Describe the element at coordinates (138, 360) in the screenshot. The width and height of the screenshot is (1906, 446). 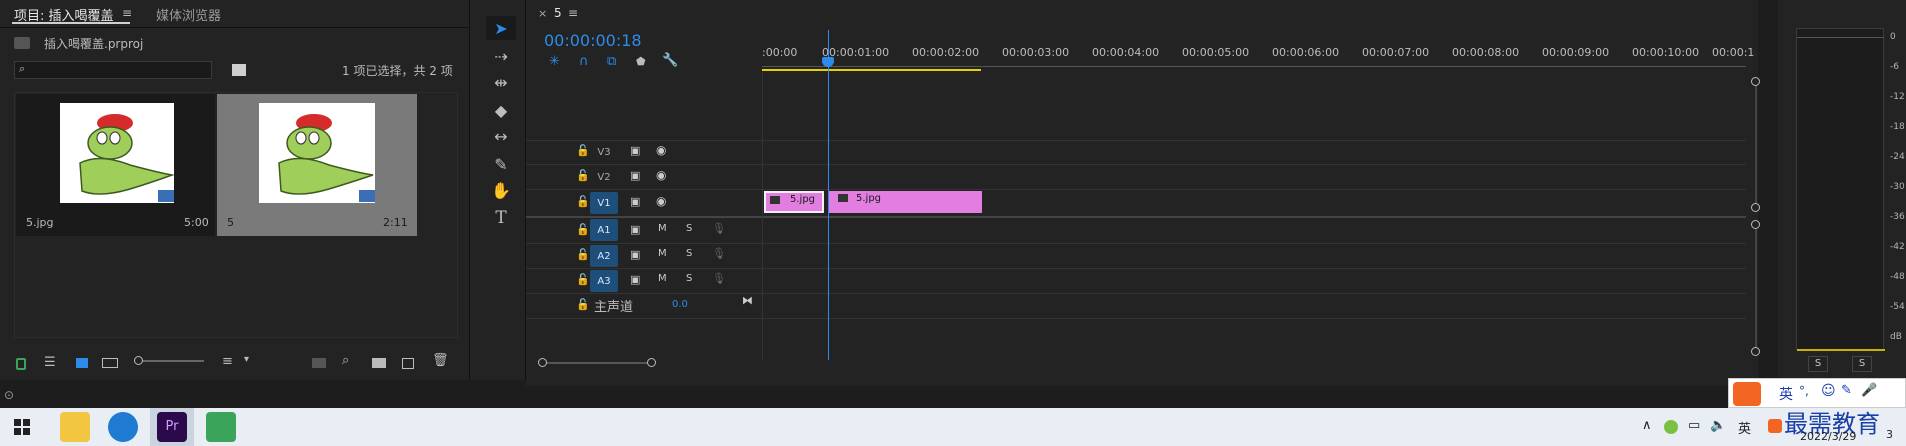
I see `zoom-slider-handle` at that location.